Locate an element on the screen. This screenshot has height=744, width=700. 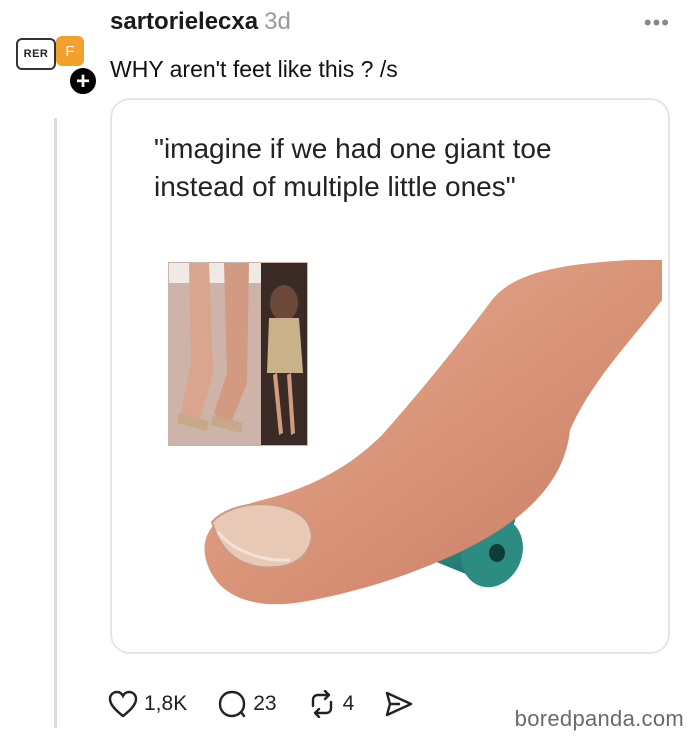
post-text: WHY aren't feet like this ? /s is located at coordinates (254, 69).